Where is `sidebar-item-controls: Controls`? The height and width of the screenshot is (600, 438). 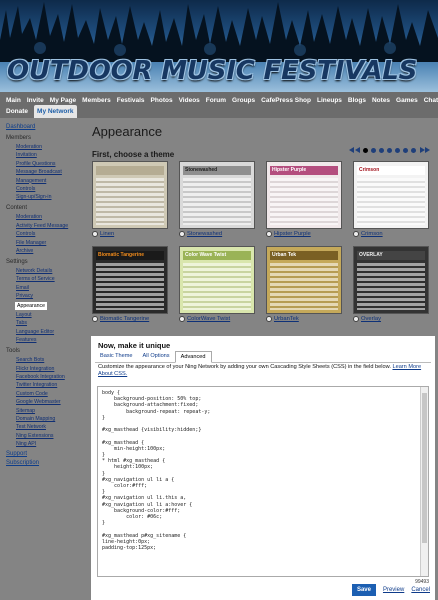 sidebar-item-controls: Controls is located at coordinates (50, 234).